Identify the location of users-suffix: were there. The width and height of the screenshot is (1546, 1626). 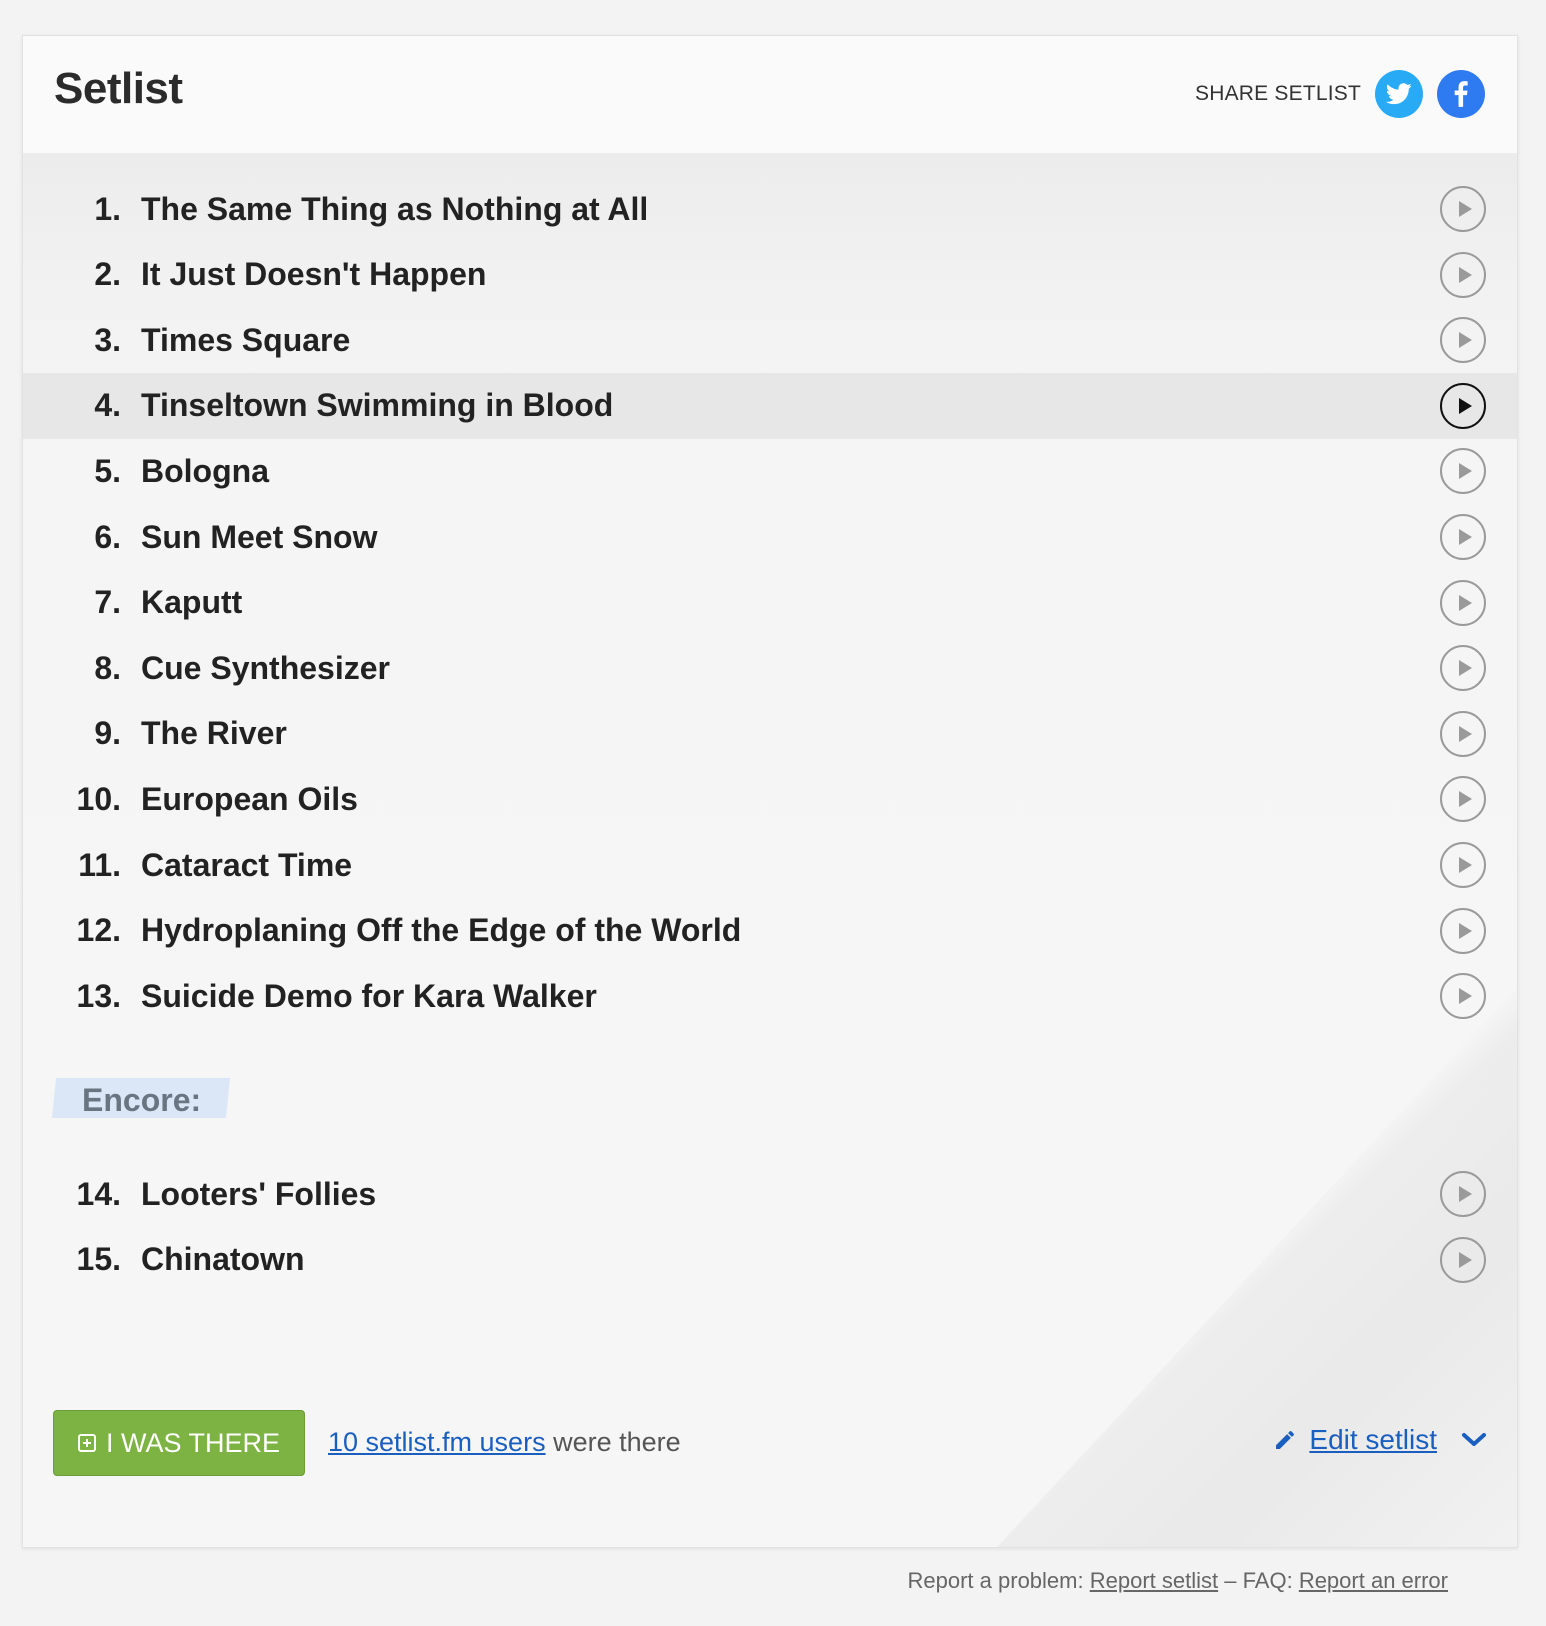
(613, 1442).